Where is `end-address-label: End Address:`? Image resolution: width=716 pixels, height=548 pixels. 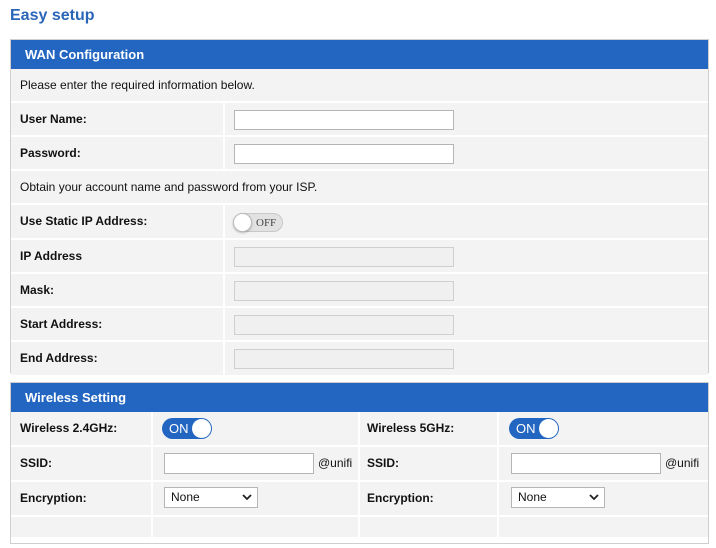
end-address-label: End Address: is located at coordinates (59, 358).